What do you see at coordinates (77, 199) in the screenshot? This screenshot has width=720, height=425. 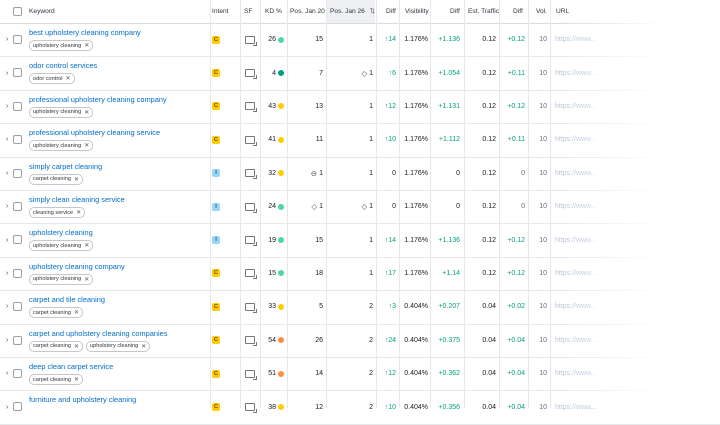 I see `keyword-link: simply clean cleaning service` at bounding box center [77, 199].